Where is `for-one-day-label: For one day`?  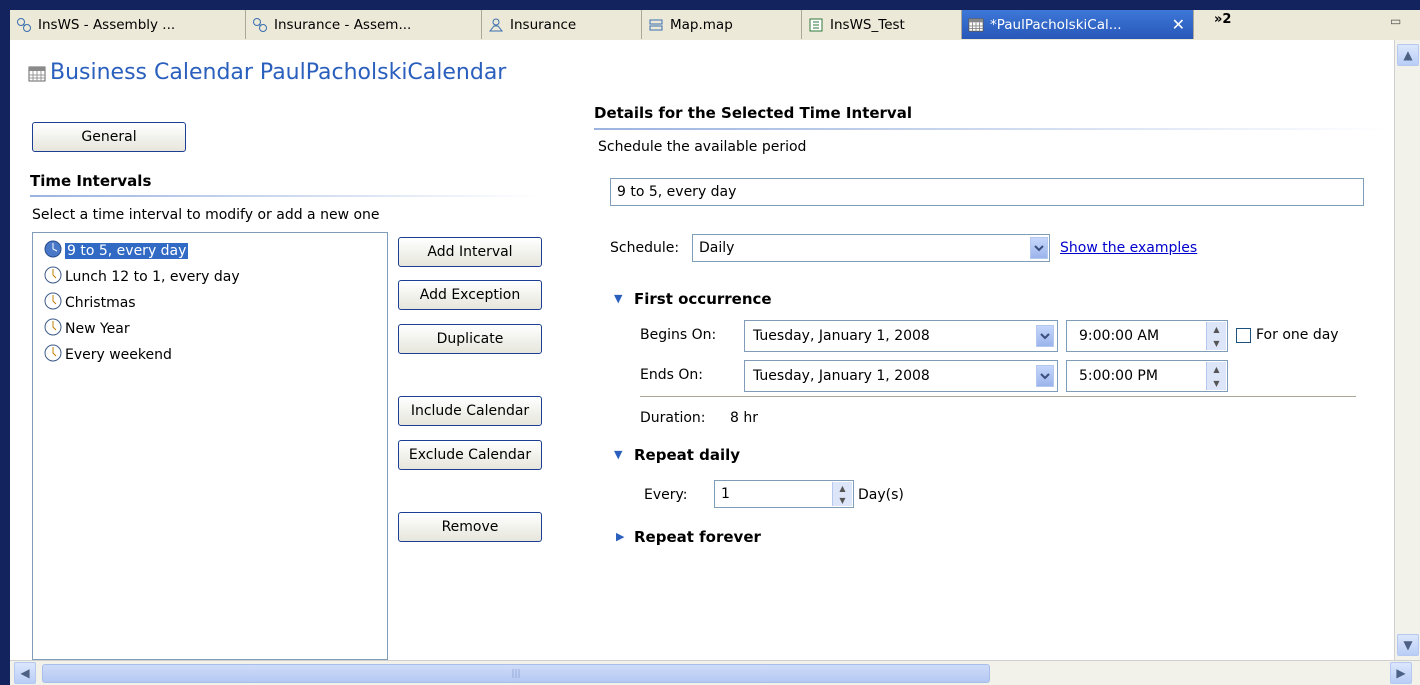 for-one-day-label: For one day is located at coordinates (1297, 335).